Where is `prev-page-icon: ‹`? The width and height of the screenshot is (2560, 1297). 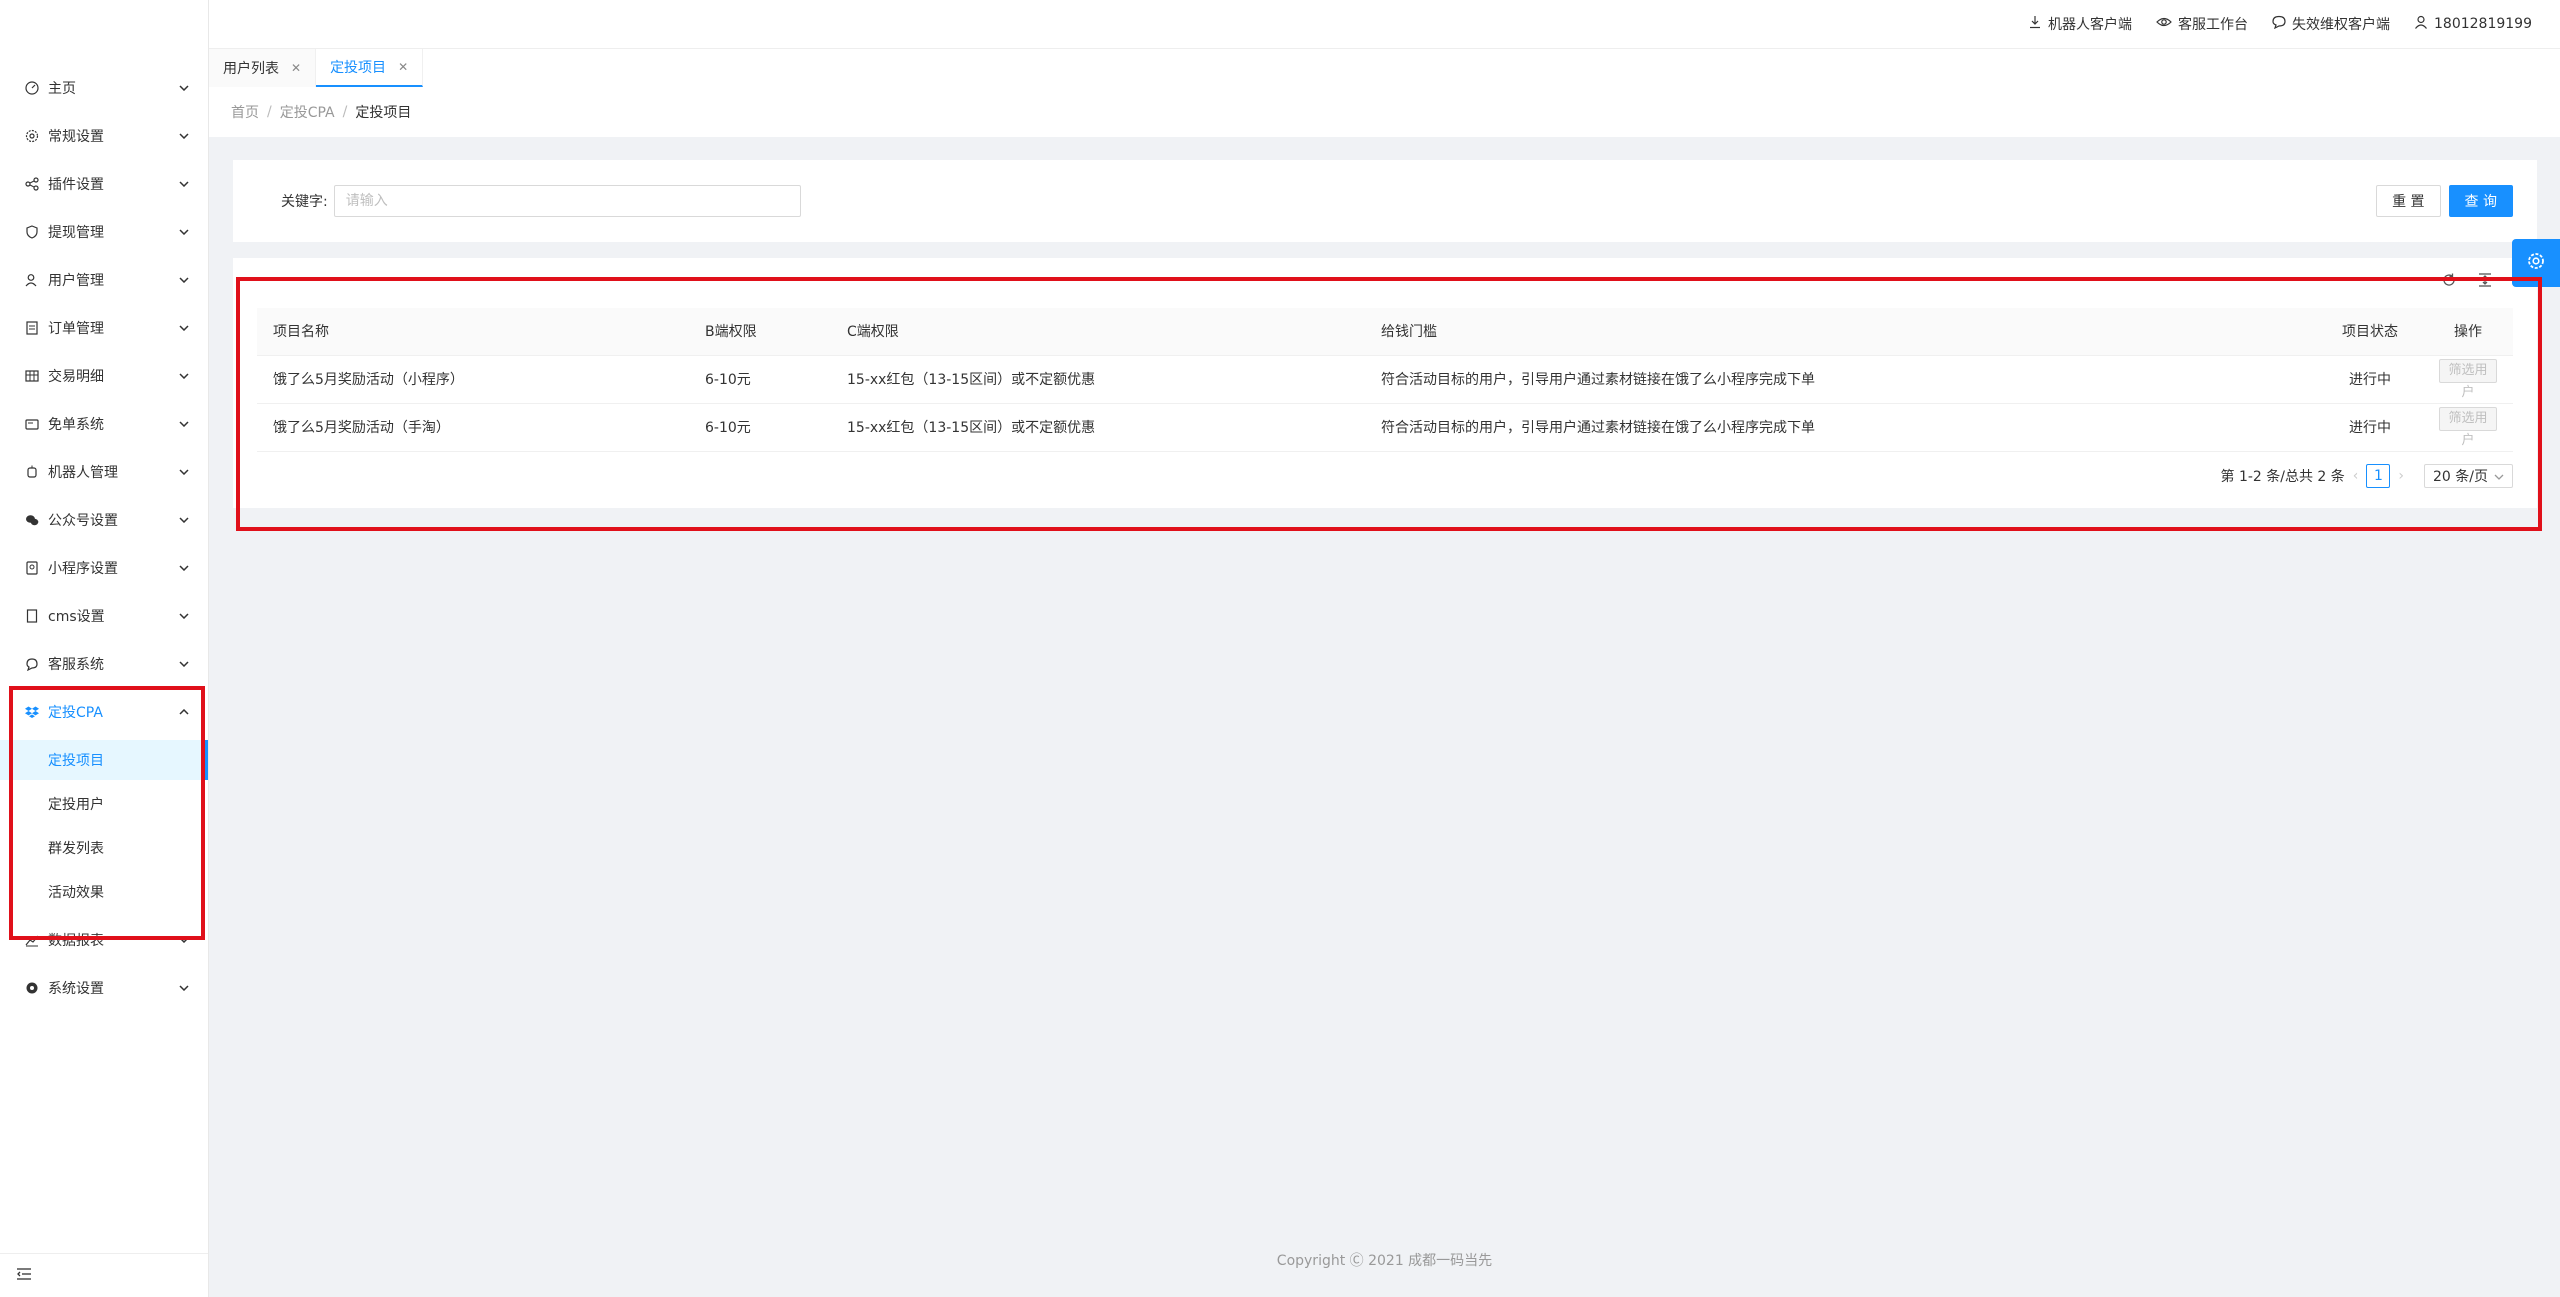 prev-page-icon: ‹ is located at coordinates (2356, 476).